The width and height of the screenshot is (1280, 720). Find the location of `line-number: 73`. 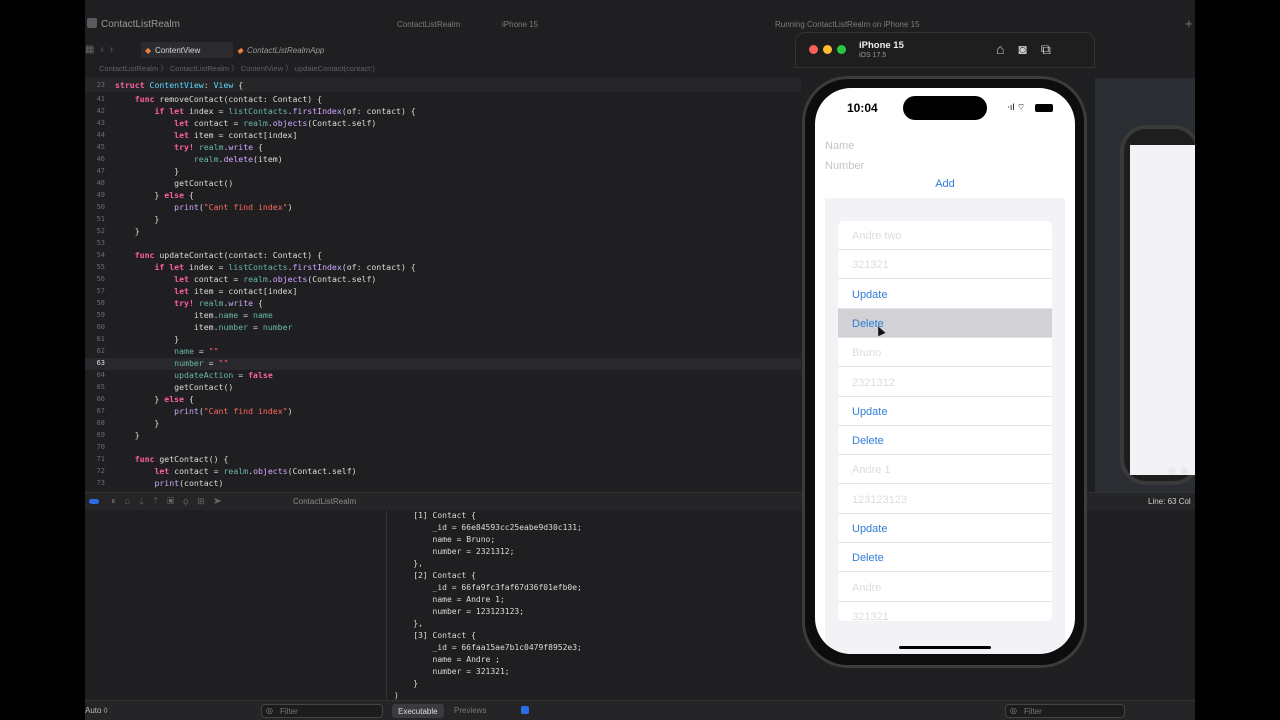

line-number: 73 is located at coordinates (100, 483).